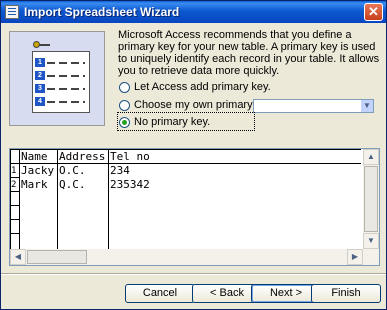  I want to click on option-choose-own-key: Choose my own primary key., so click(197, 105).